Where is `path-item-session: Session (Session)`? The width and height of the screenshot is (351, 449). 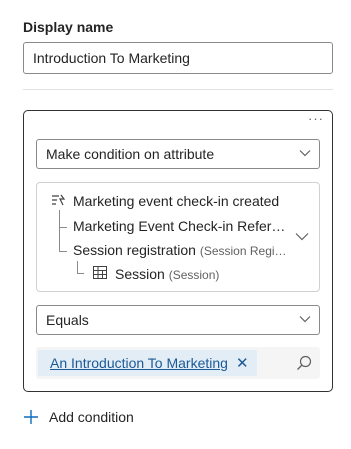 path-item-session: Session (Session) is located at coordinates (167, 274).